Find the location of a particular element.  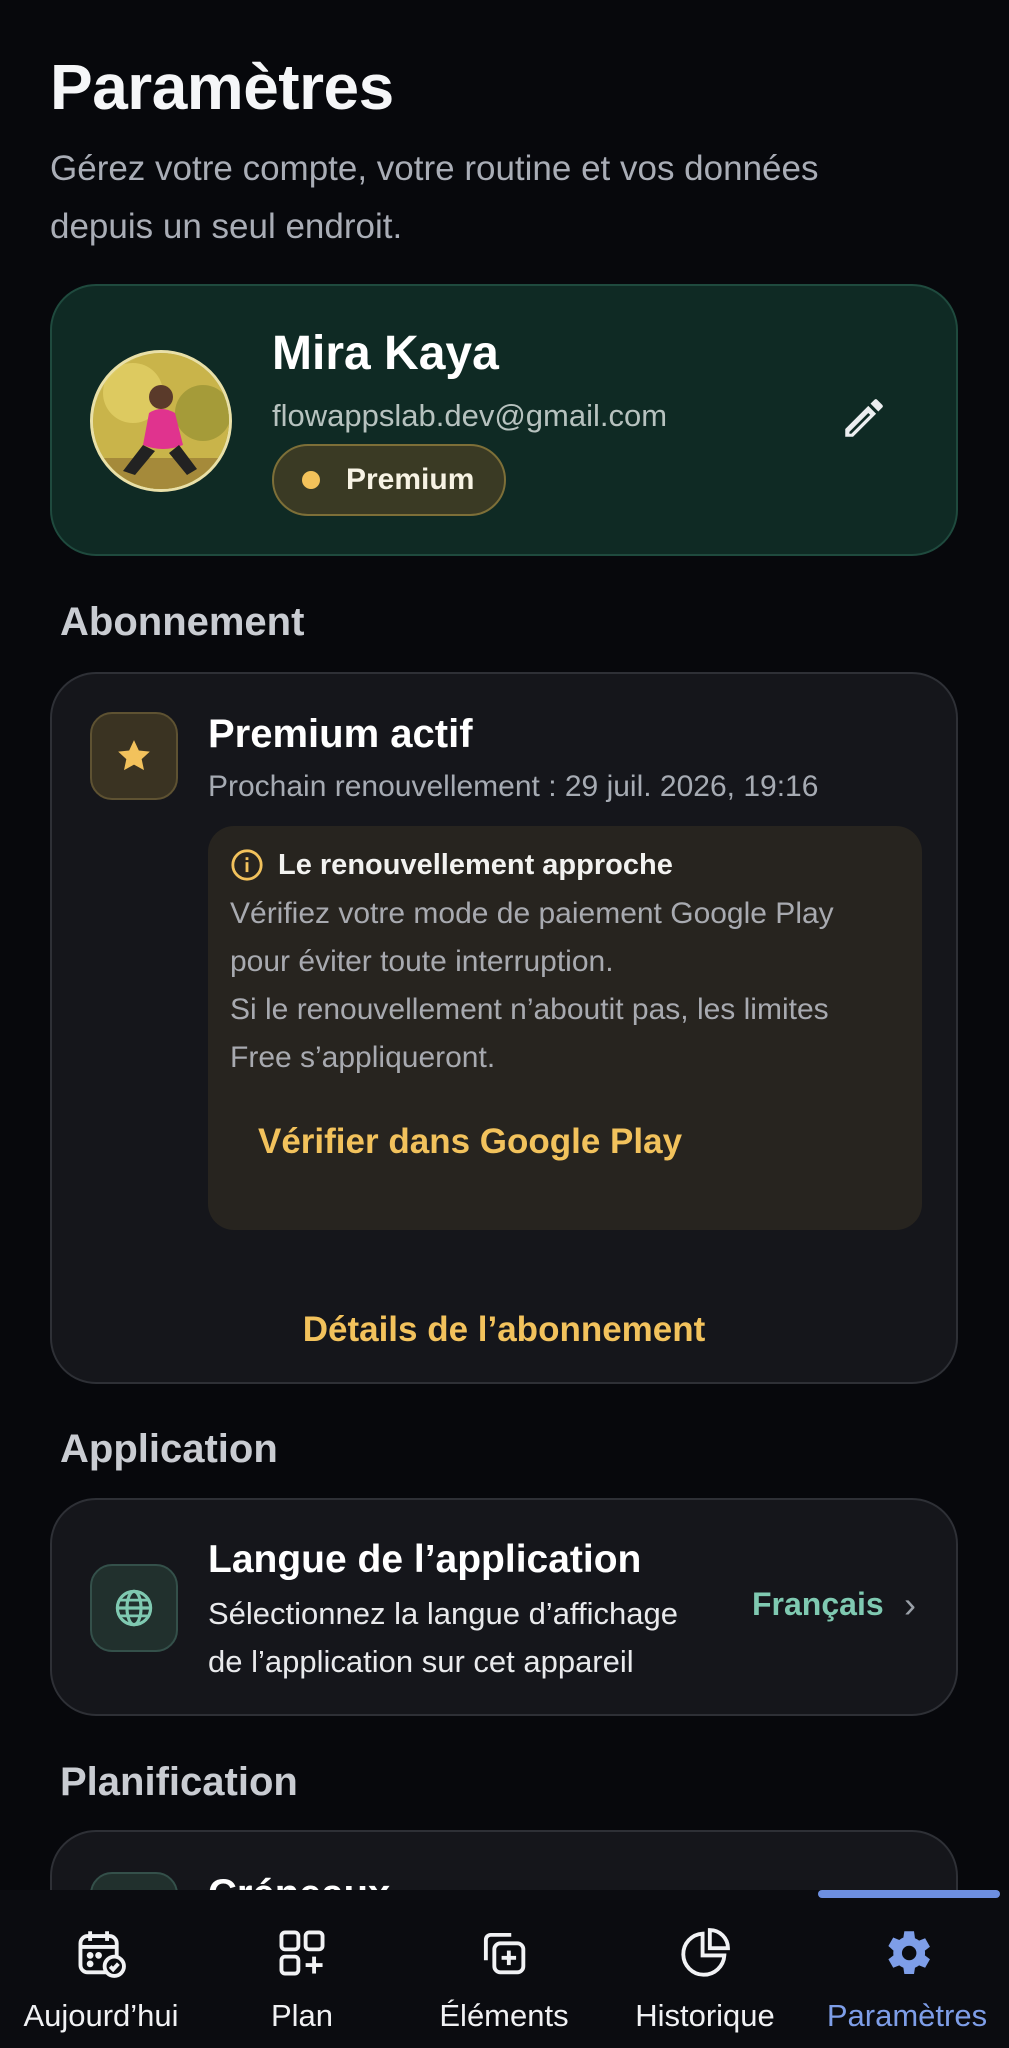

nav-tab-today: Aujourd’hui is located at coordinates (101, 1977).